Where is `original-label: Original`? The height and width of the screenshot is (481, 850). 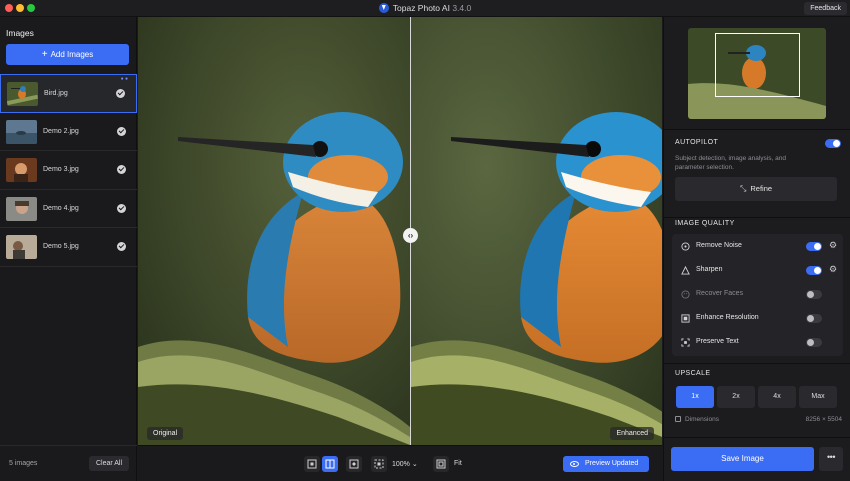 original-label: Original is located at coordinates (165, 433).